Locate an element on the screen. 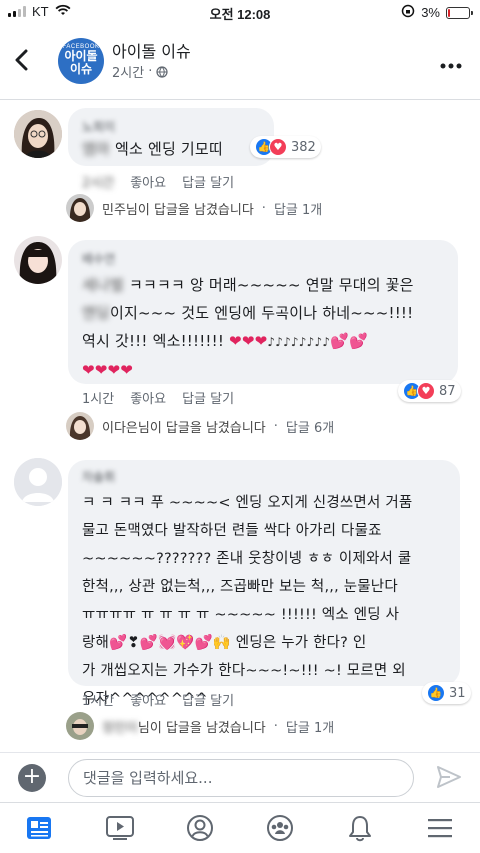  like-reaction-icon: 👍 is located at coordinates (436, 693).